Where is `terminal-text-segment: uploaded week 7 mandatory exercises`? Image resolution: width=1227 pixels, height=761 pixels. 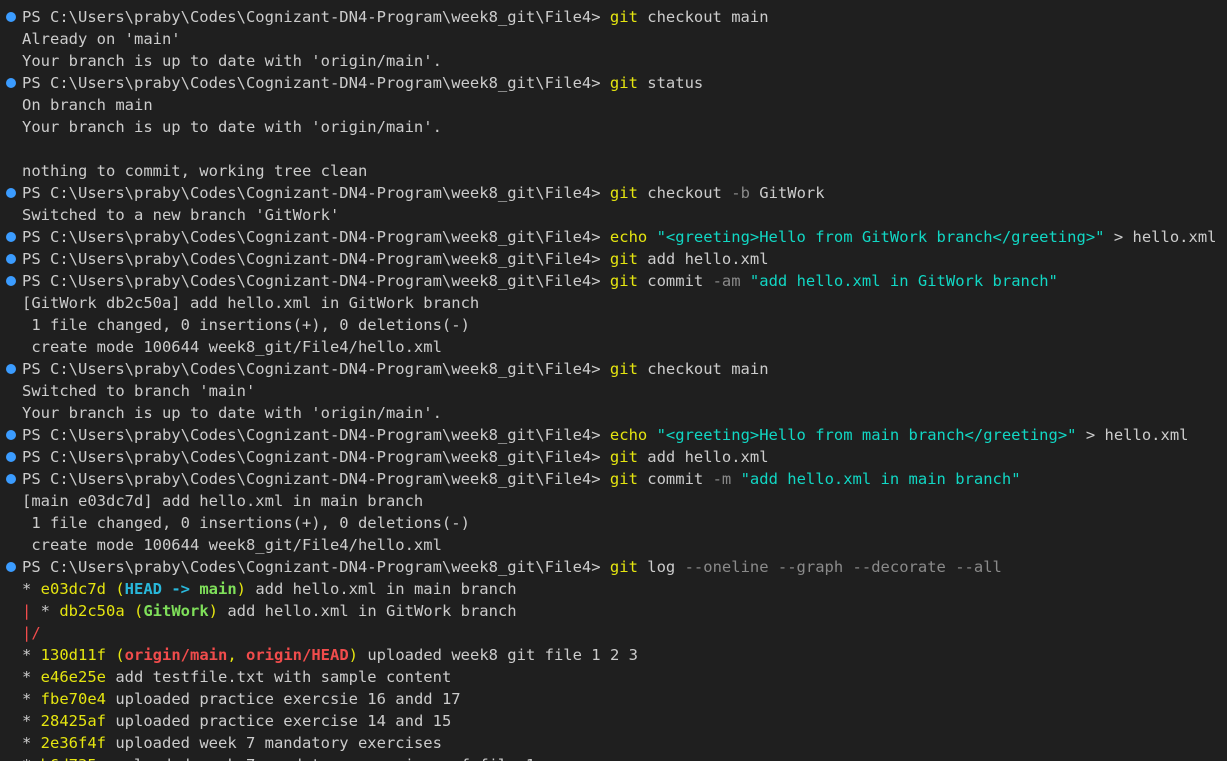 terminal-text-segment: uploaded week 7 mandatory exercises is located at coordinates (274, 743).